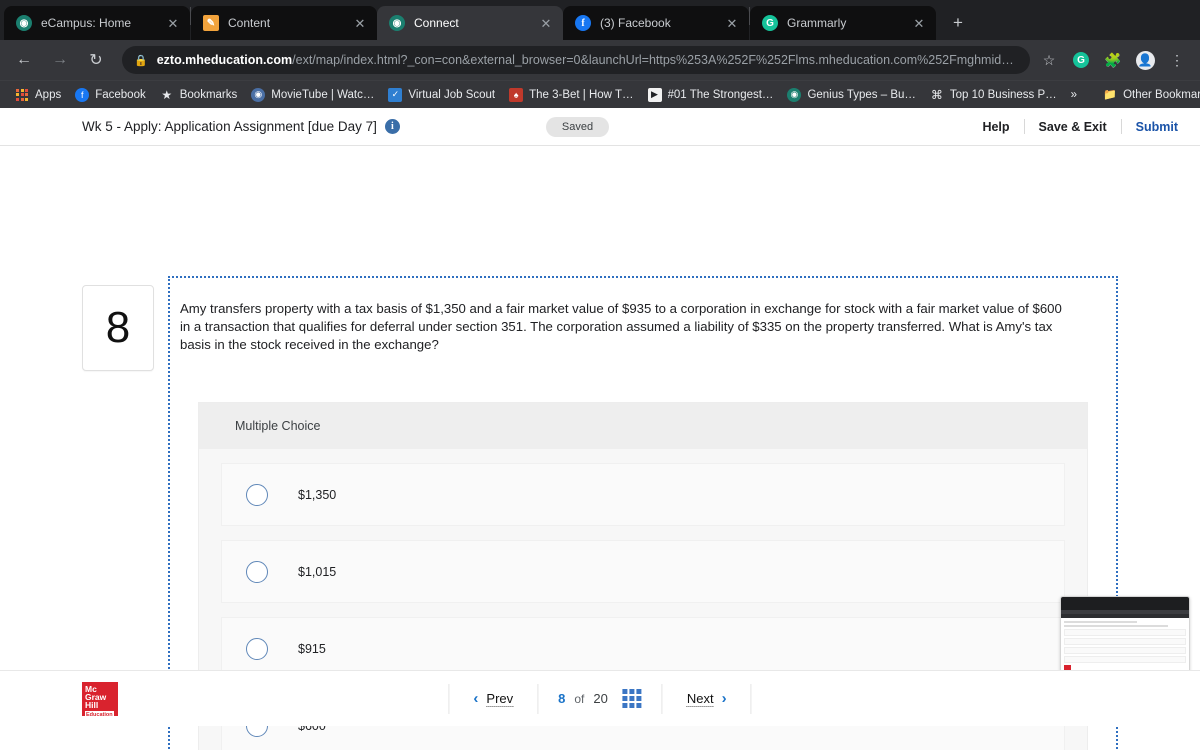  Describe the element at coordinates (141, 60) in the screenshot. I see `lock-icon: 🔒` at that location.